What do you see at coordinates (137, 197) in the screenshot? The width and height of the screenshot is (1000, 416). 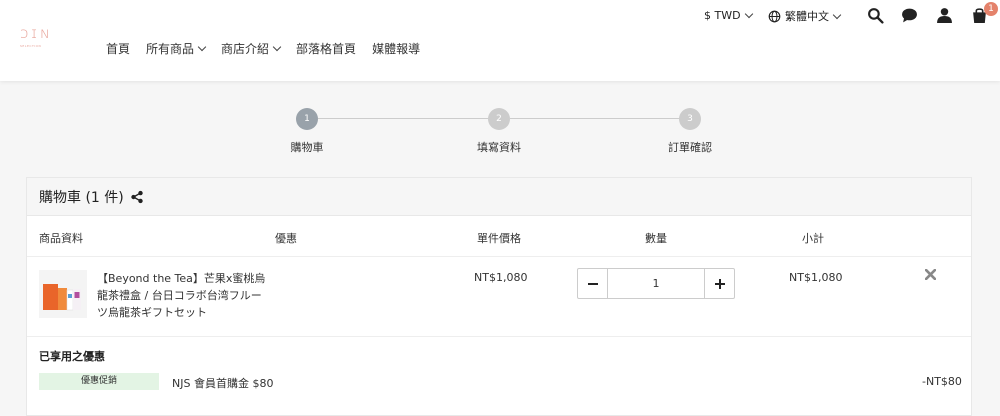 I see `share-icon` at bounding box center [137, 197].